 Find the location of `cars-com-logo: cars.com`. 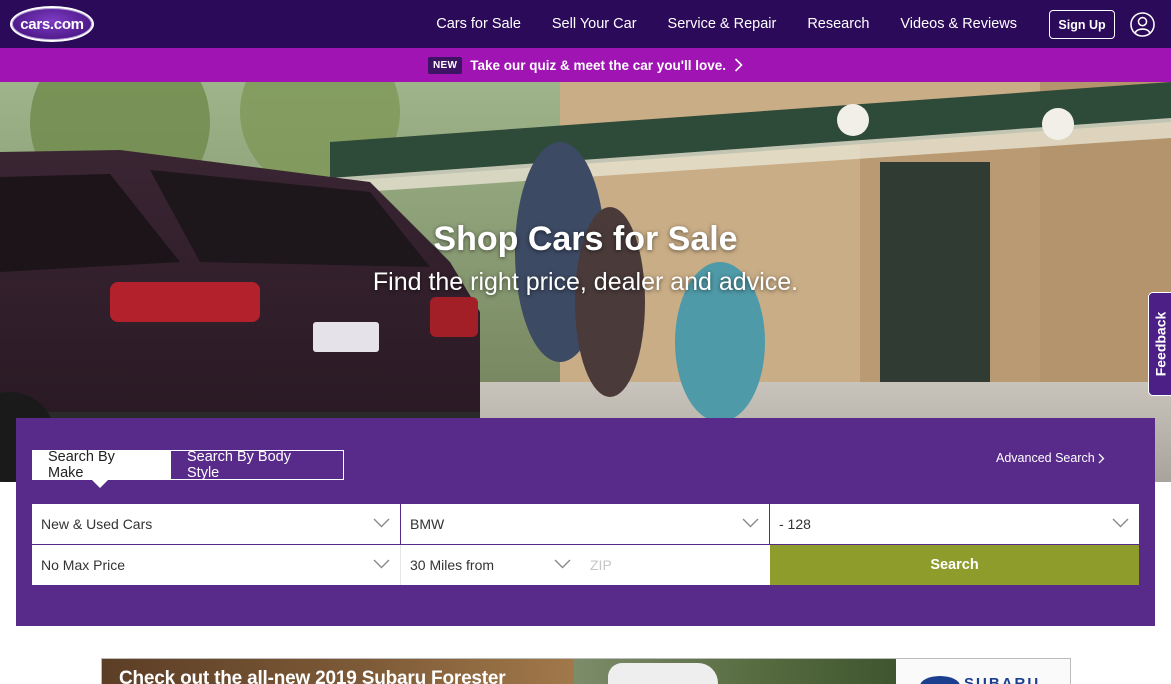

cars-com-logo: cars.com is located at coordinates (52, 24).